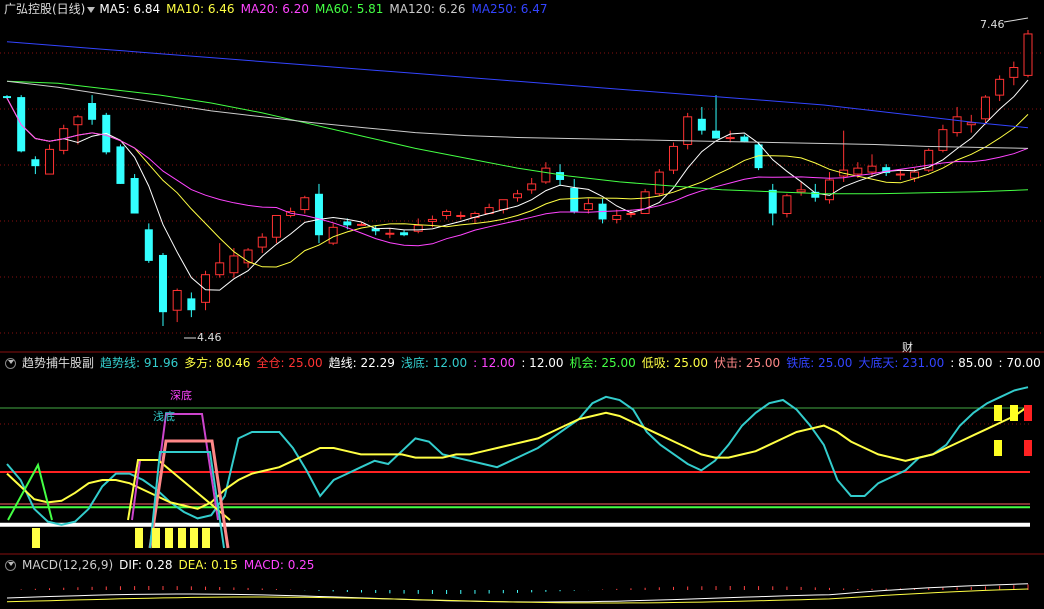 This screenshot has height=609, width=1044. What do you see at coordinates (68, 565) in the screenshot?
I see `macd-value-0: MACD(12,26,9)` at bounding box center [68, 565].